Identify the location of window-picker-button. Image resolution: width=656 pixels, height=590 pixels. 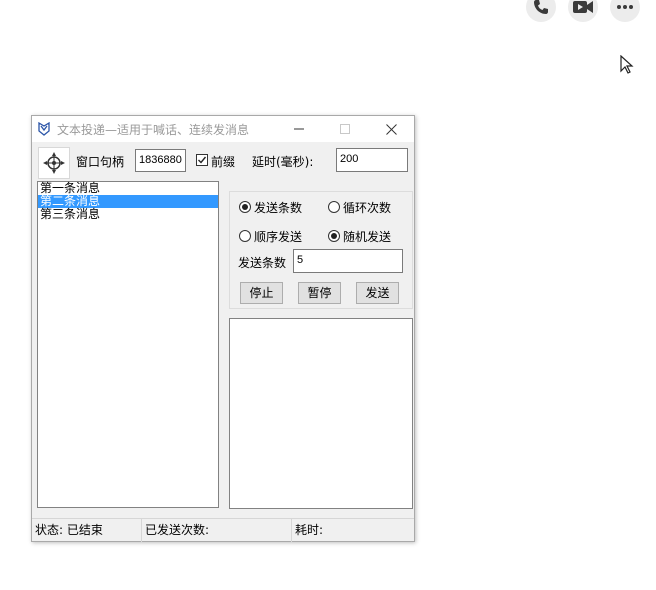
(54, 163).